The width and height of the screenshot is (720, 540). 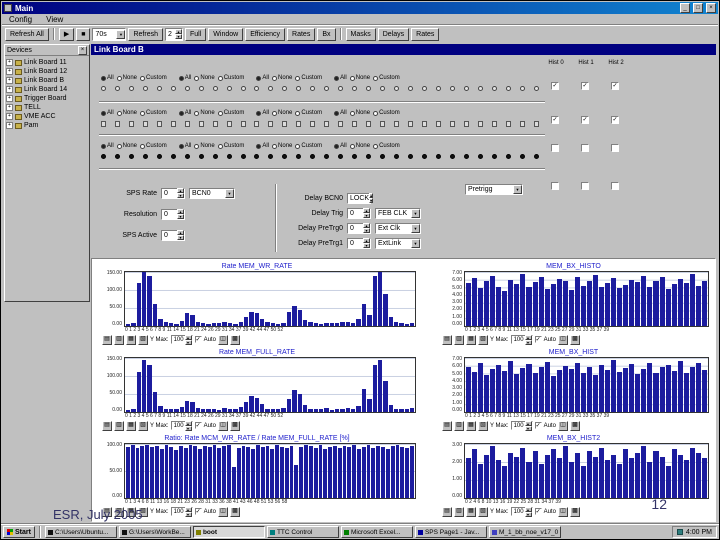 I want to click on toolbar-button-refresh-all: Refresh All, so click(x=27, y=34).